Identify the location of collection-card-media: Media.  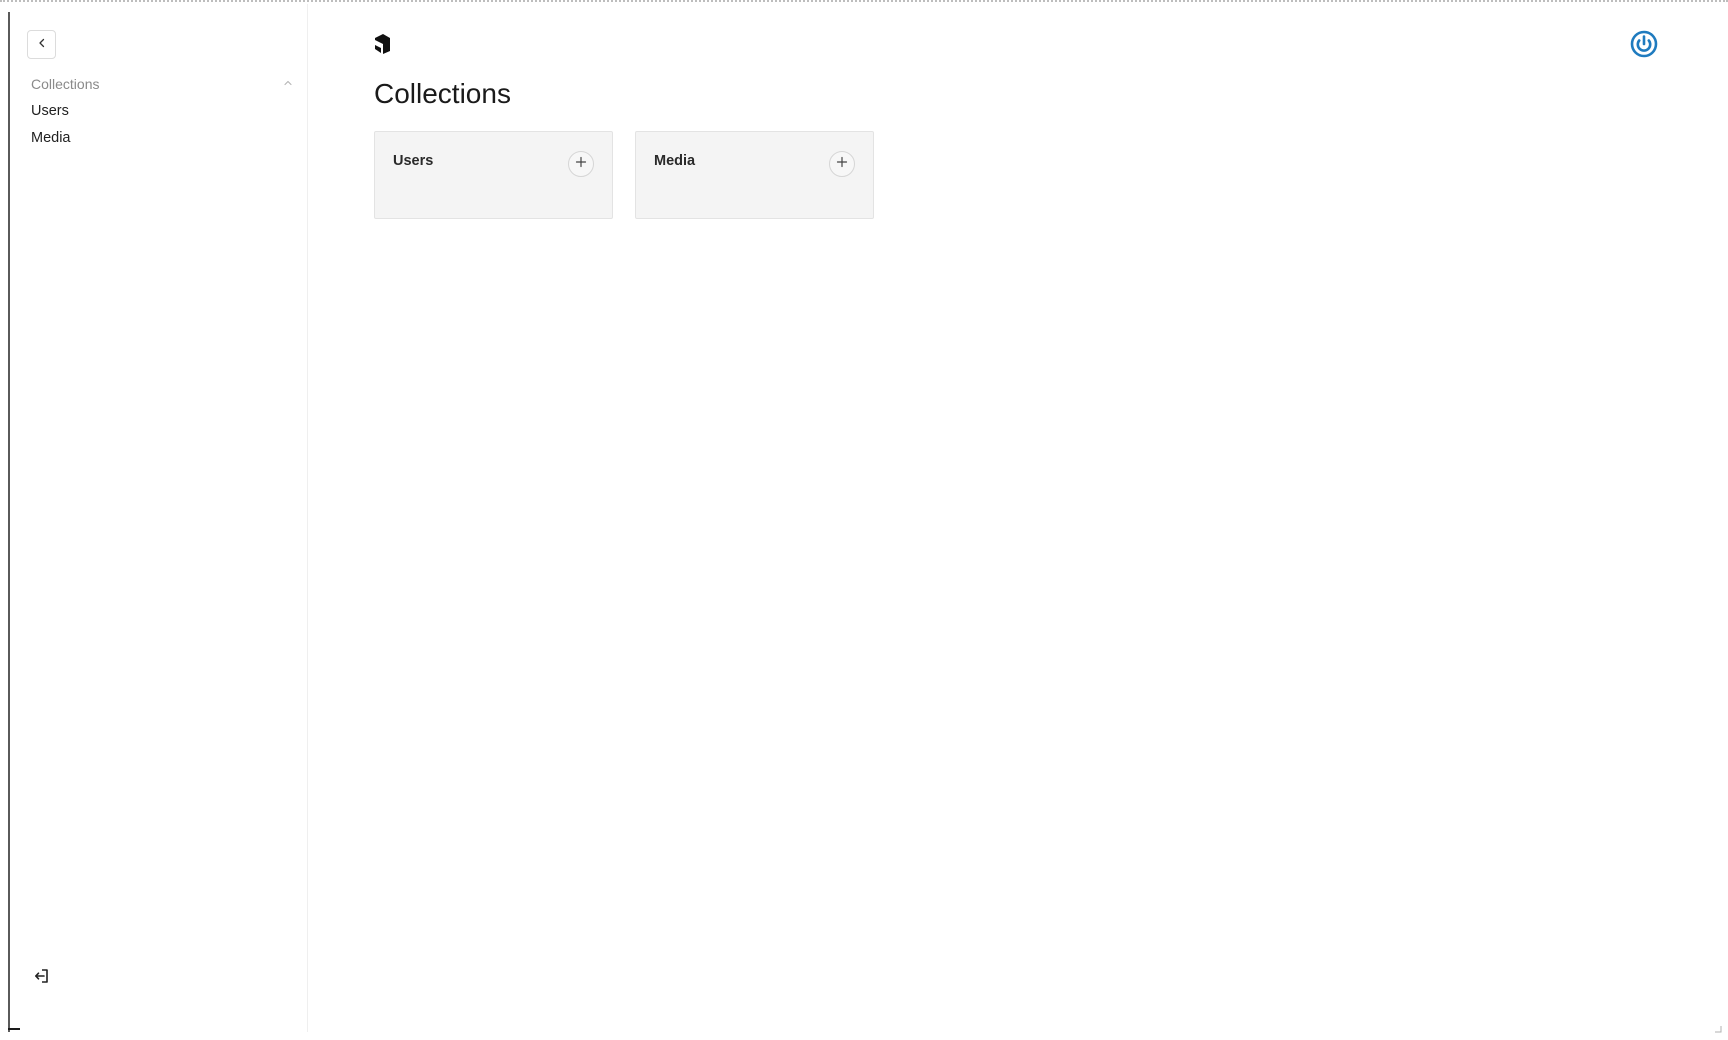
(754, 175).